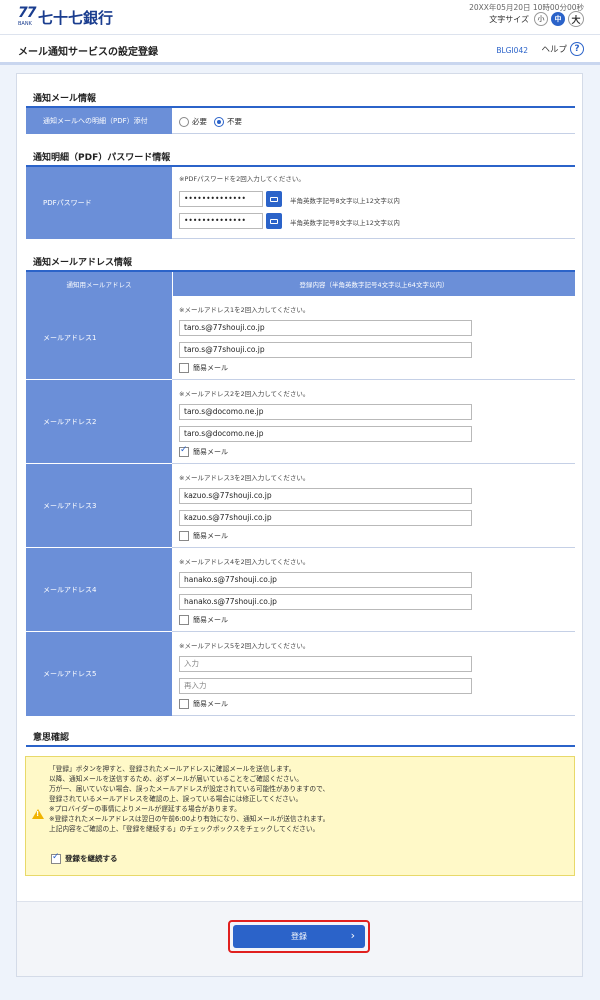  Describe the element at coordinates (325, 686) in the screenshot. I see `address-confirm-input: 再入力` at that location.